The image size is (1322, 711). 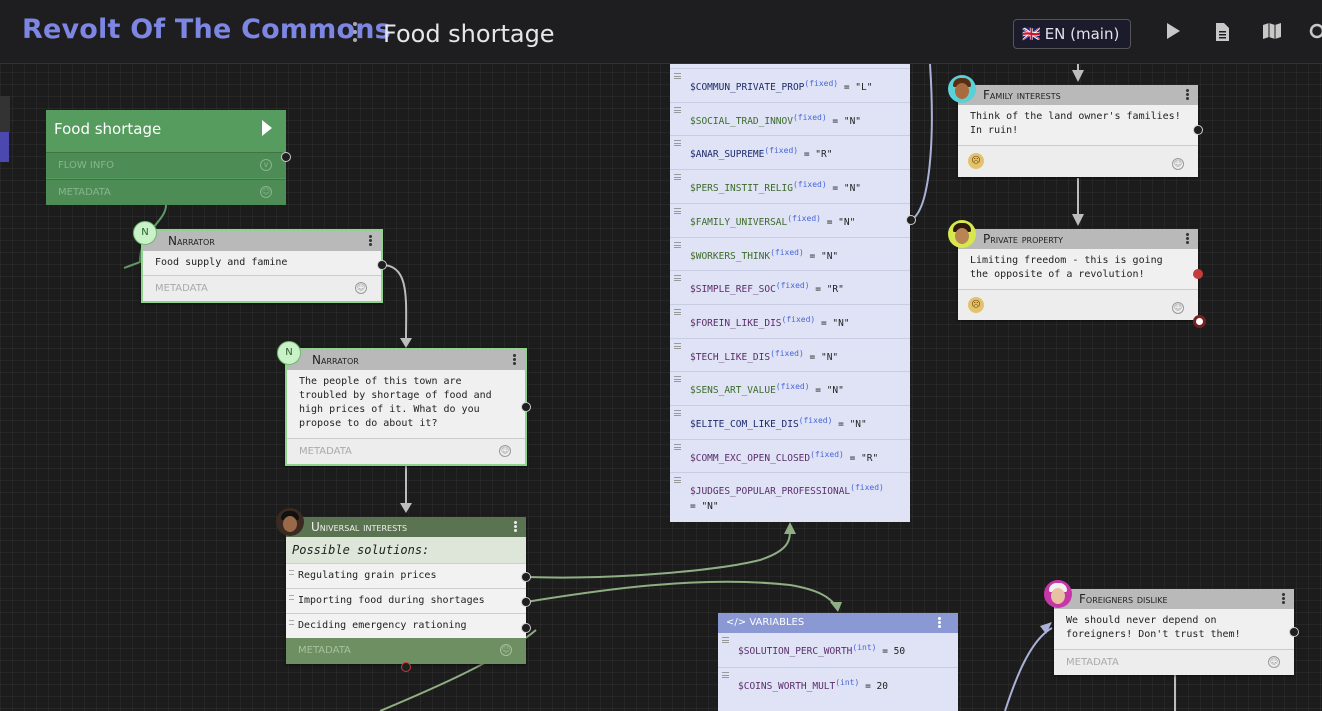 I want to click on speaker-header: Private property, so click(x=1078, y=239).